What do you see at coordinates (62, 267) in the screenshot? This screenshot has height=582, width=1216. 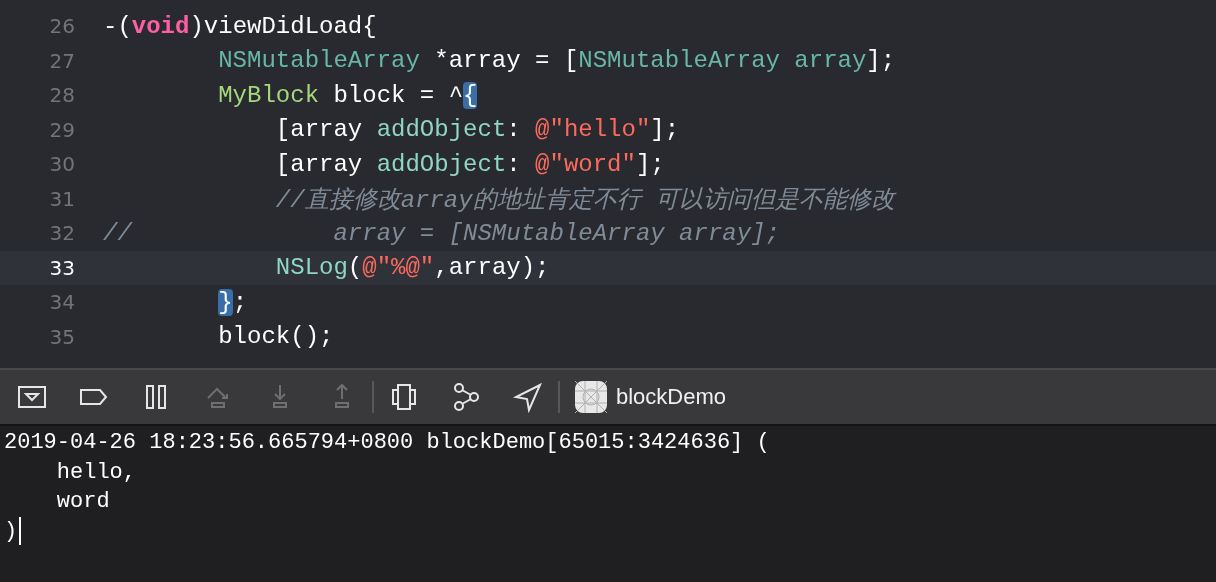 I see `line-number: 33` at bounding box center [62, 267].